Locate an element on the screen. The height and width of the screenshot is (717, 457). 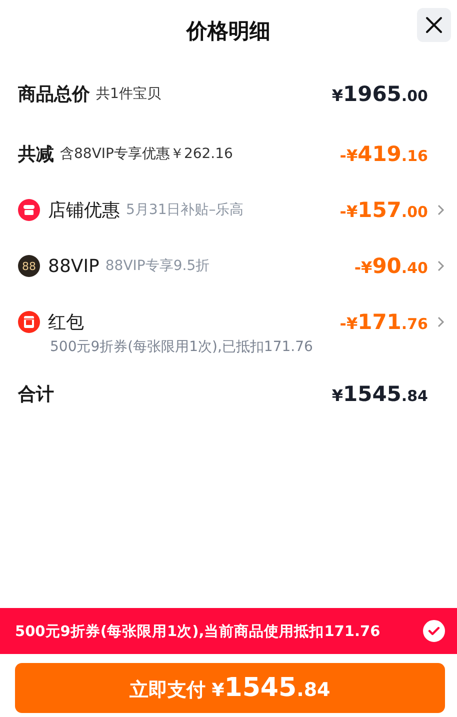
price-amount: -¥90.40 is located at coordinates (391, 266).